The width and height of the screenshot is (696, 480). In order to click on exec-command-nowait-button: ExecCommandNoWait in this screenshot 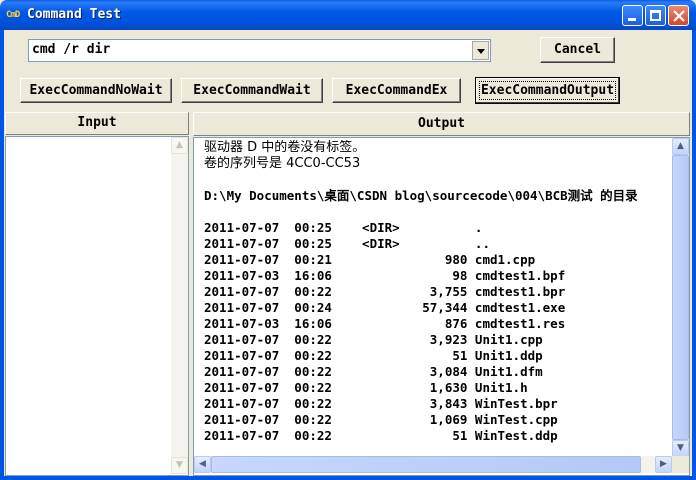, I will do `click(96, 90)`.